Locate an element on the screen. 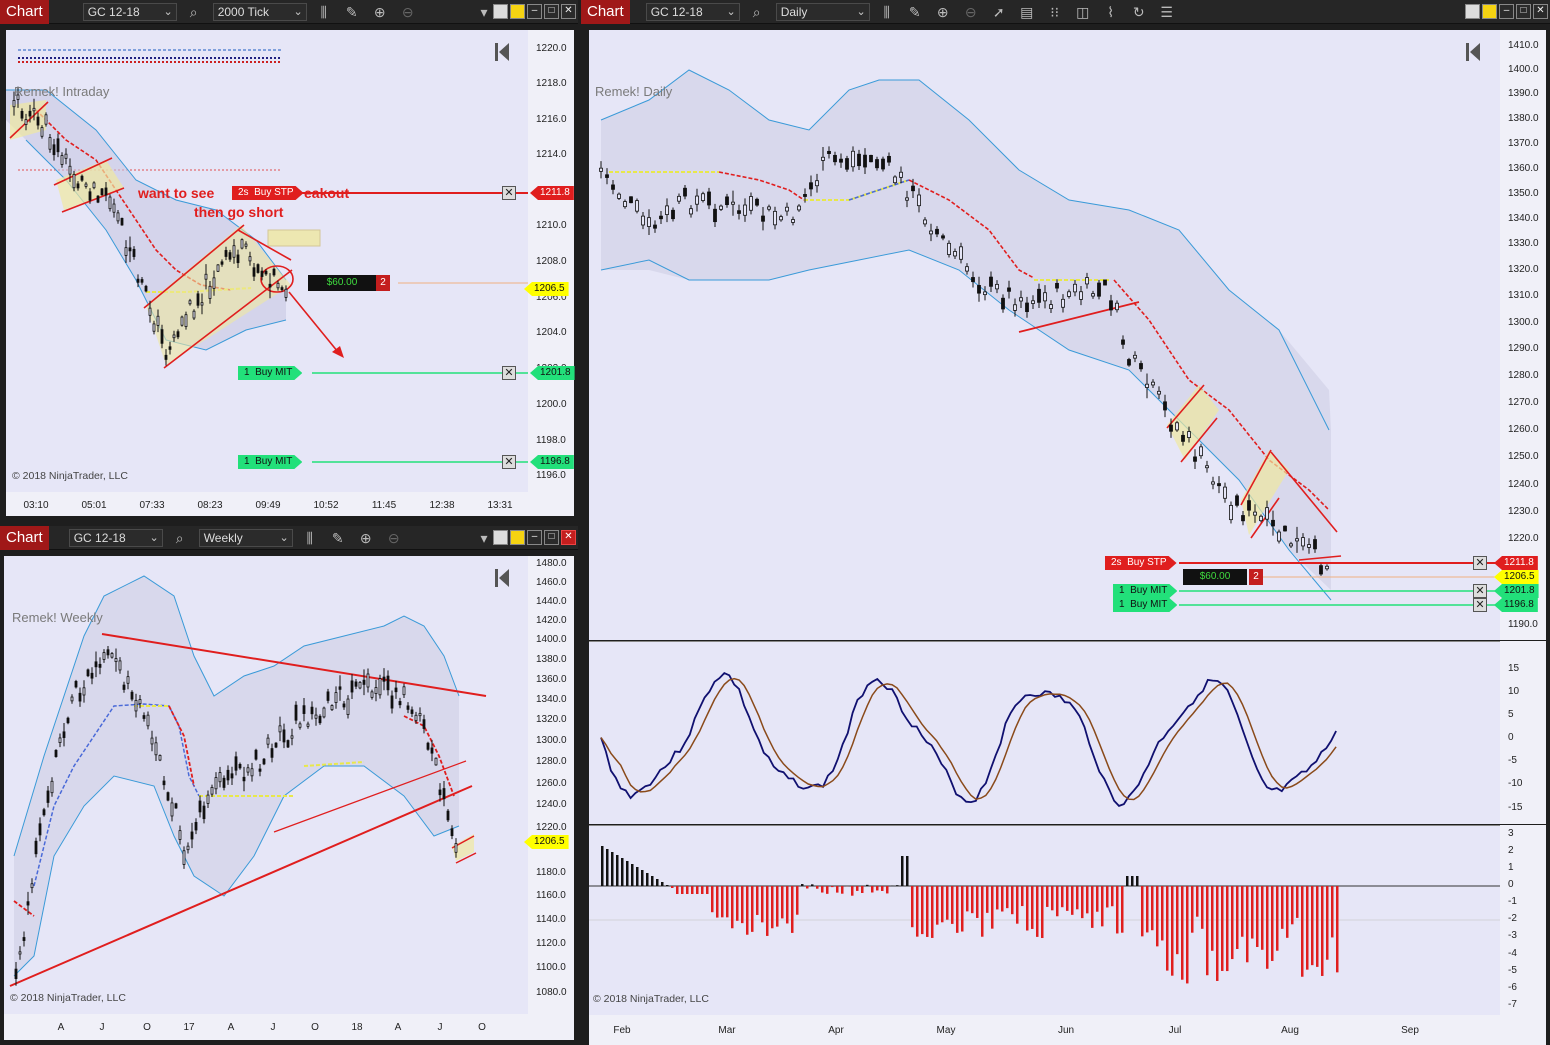 The image size is (1550, 1045). time-axis: A J O 17 A J O 18 A J O is located at coordinates (289, 1027).